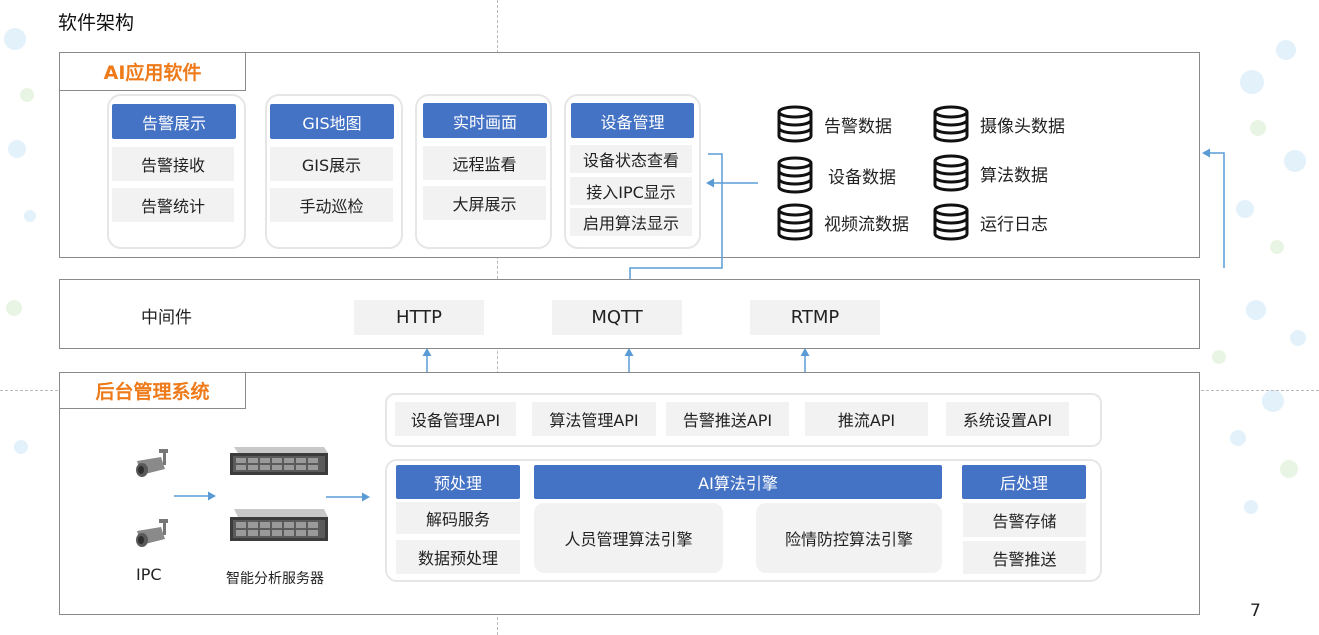  Describe the element at coordinates (96, 23) in the screenshot. I see `page-title: 软件架构` at that location.